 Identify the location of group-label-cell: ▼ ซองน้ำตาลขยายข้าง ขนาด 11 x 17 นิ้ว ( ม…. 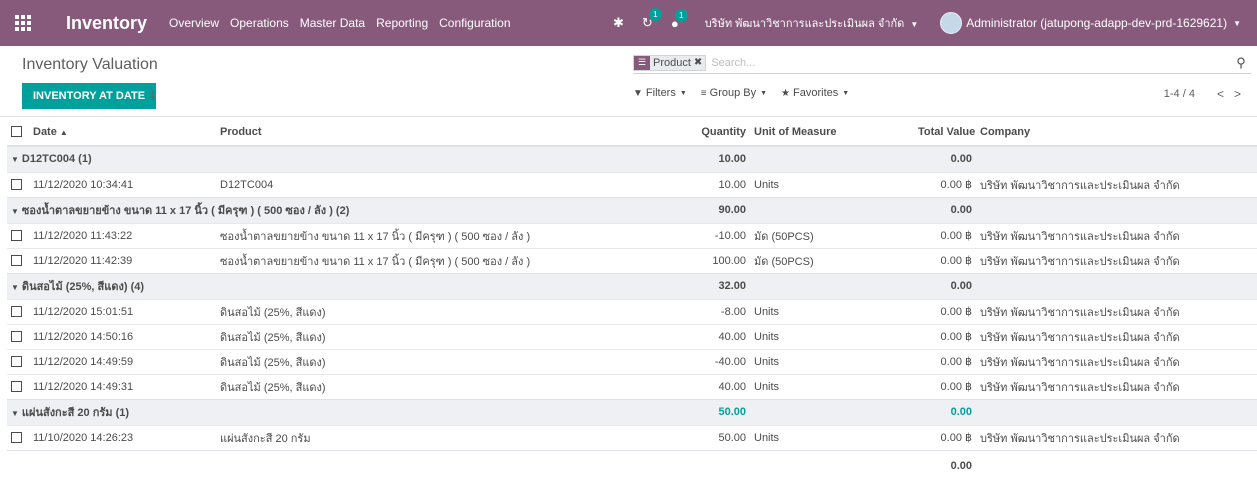
(329, 209).